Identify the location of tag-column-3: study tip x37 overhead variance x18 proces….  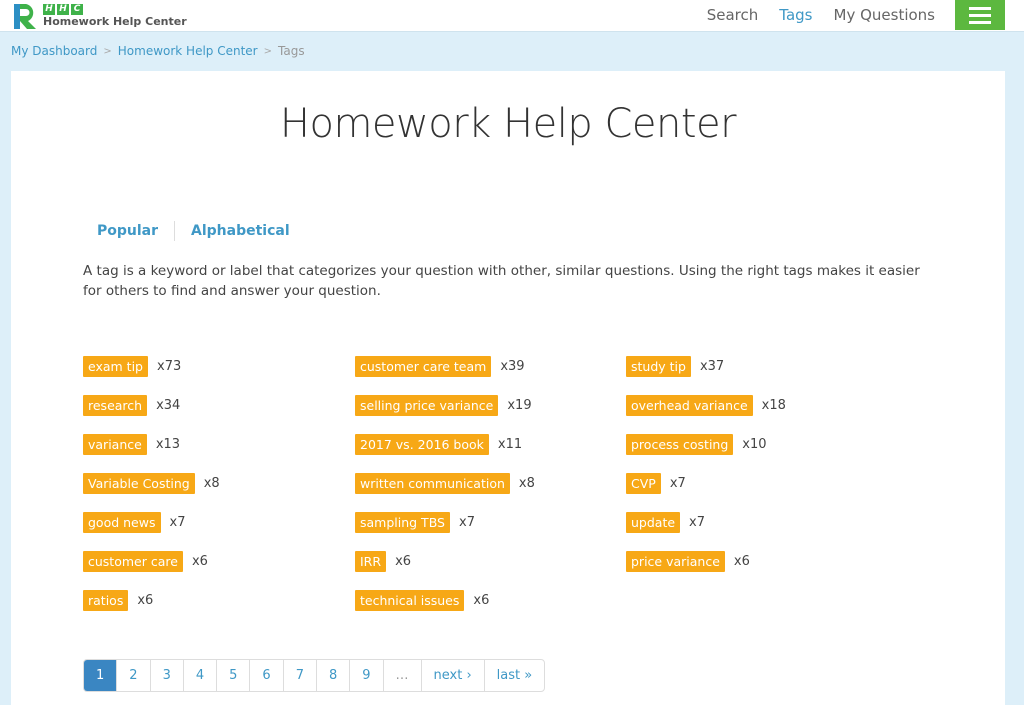
(706, 464).